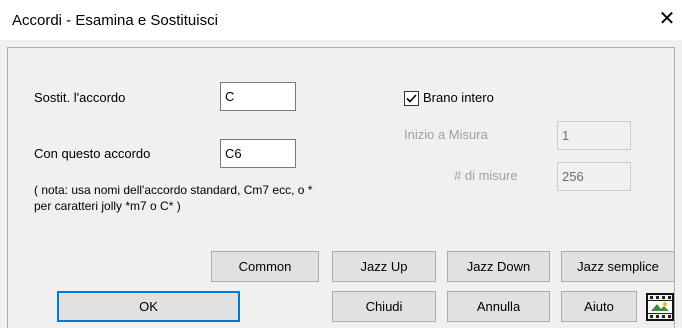 The image size is (682, 328). Describe the element at coordinates (498, 266) in the screenshot. I see `jazz-down-button: Jazz Down` at that location.